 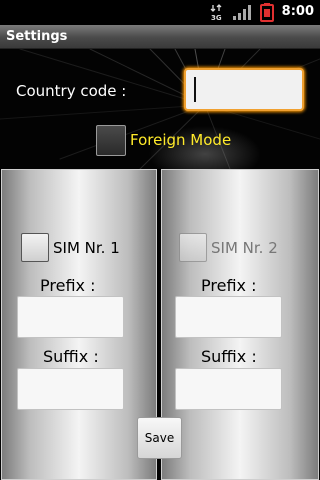 What do you see at coordinates (216, 17) in the screenshot?
I see `network-label: 3G` at bounding box center [216, 17].